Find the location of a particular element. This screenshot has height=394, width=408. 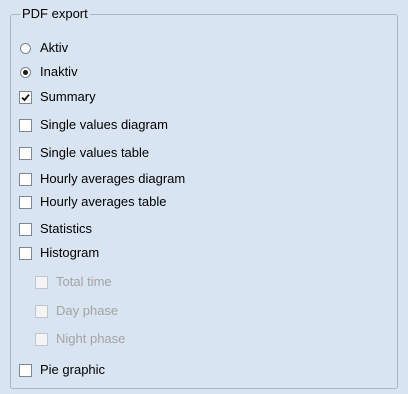

checkbox-single-values-table-label: Single values table is located at coordinates (95, 152).